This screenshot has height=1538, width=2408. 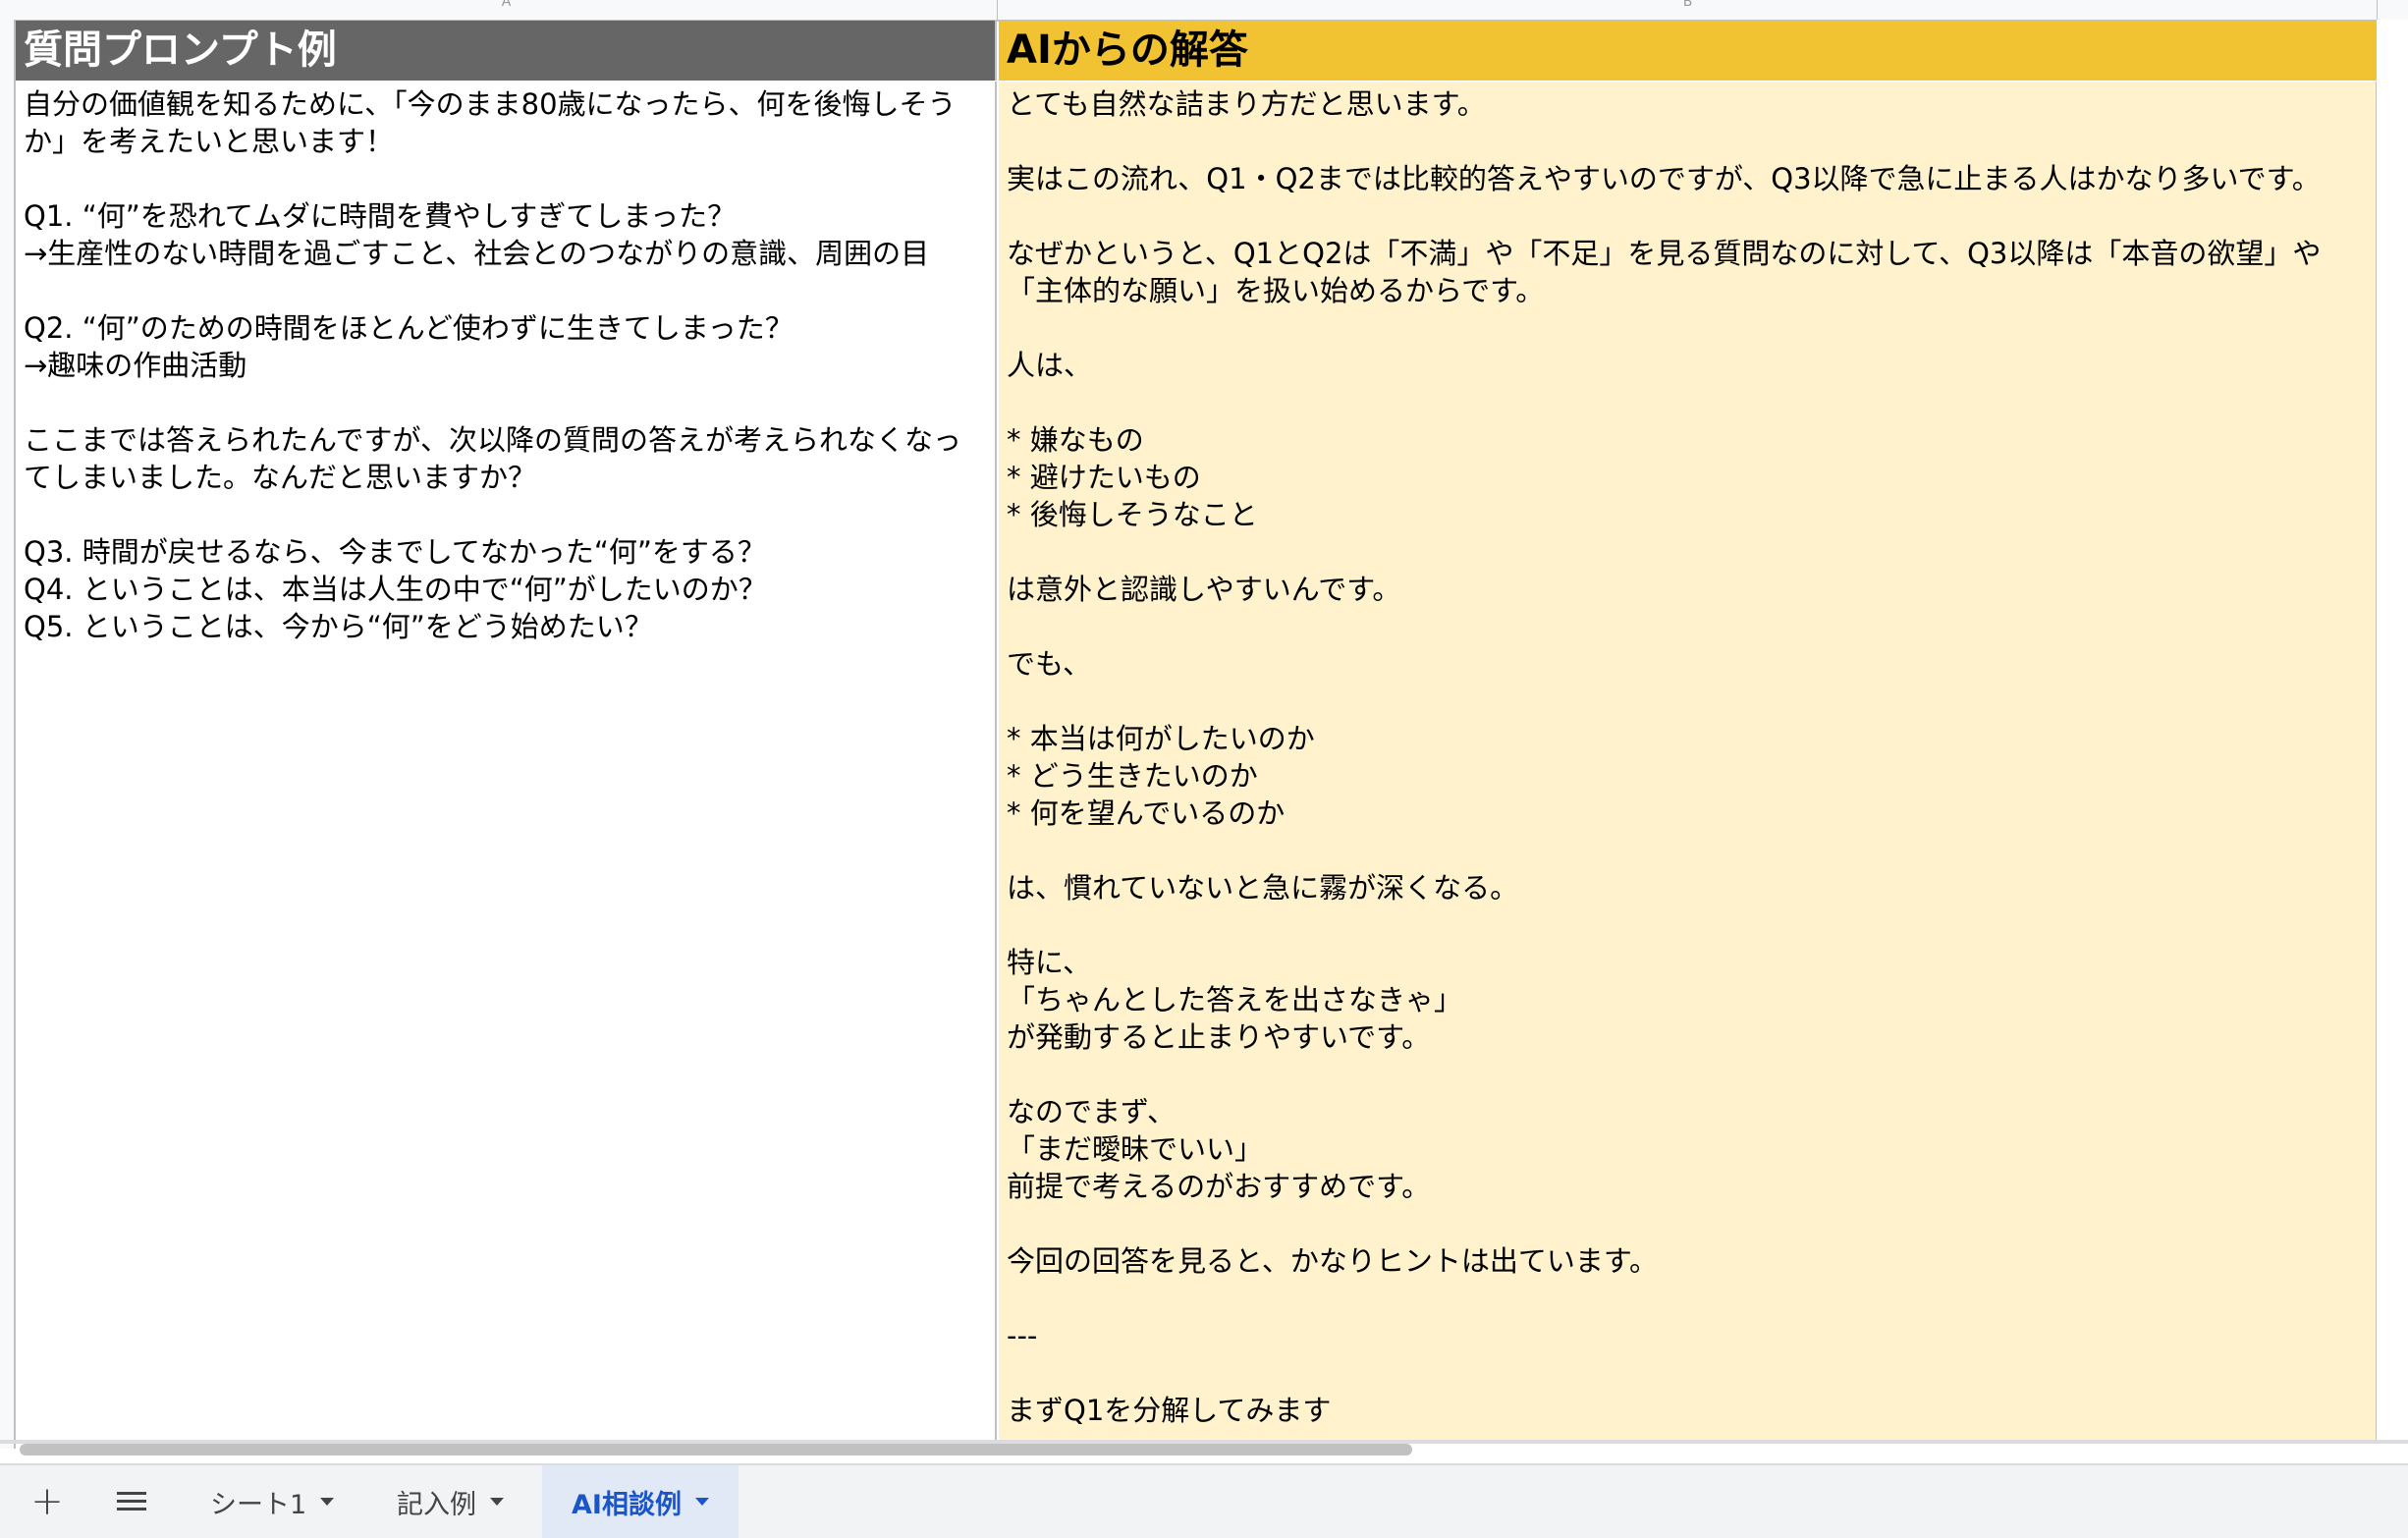 I want to click on menu-icon, so click(x=132, y=1501).